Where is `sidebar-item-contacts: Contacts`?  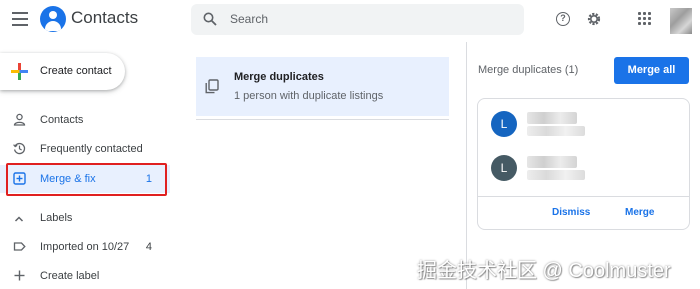
sidebar-item-contacts: Contacts is located at coordinates (85, 120).